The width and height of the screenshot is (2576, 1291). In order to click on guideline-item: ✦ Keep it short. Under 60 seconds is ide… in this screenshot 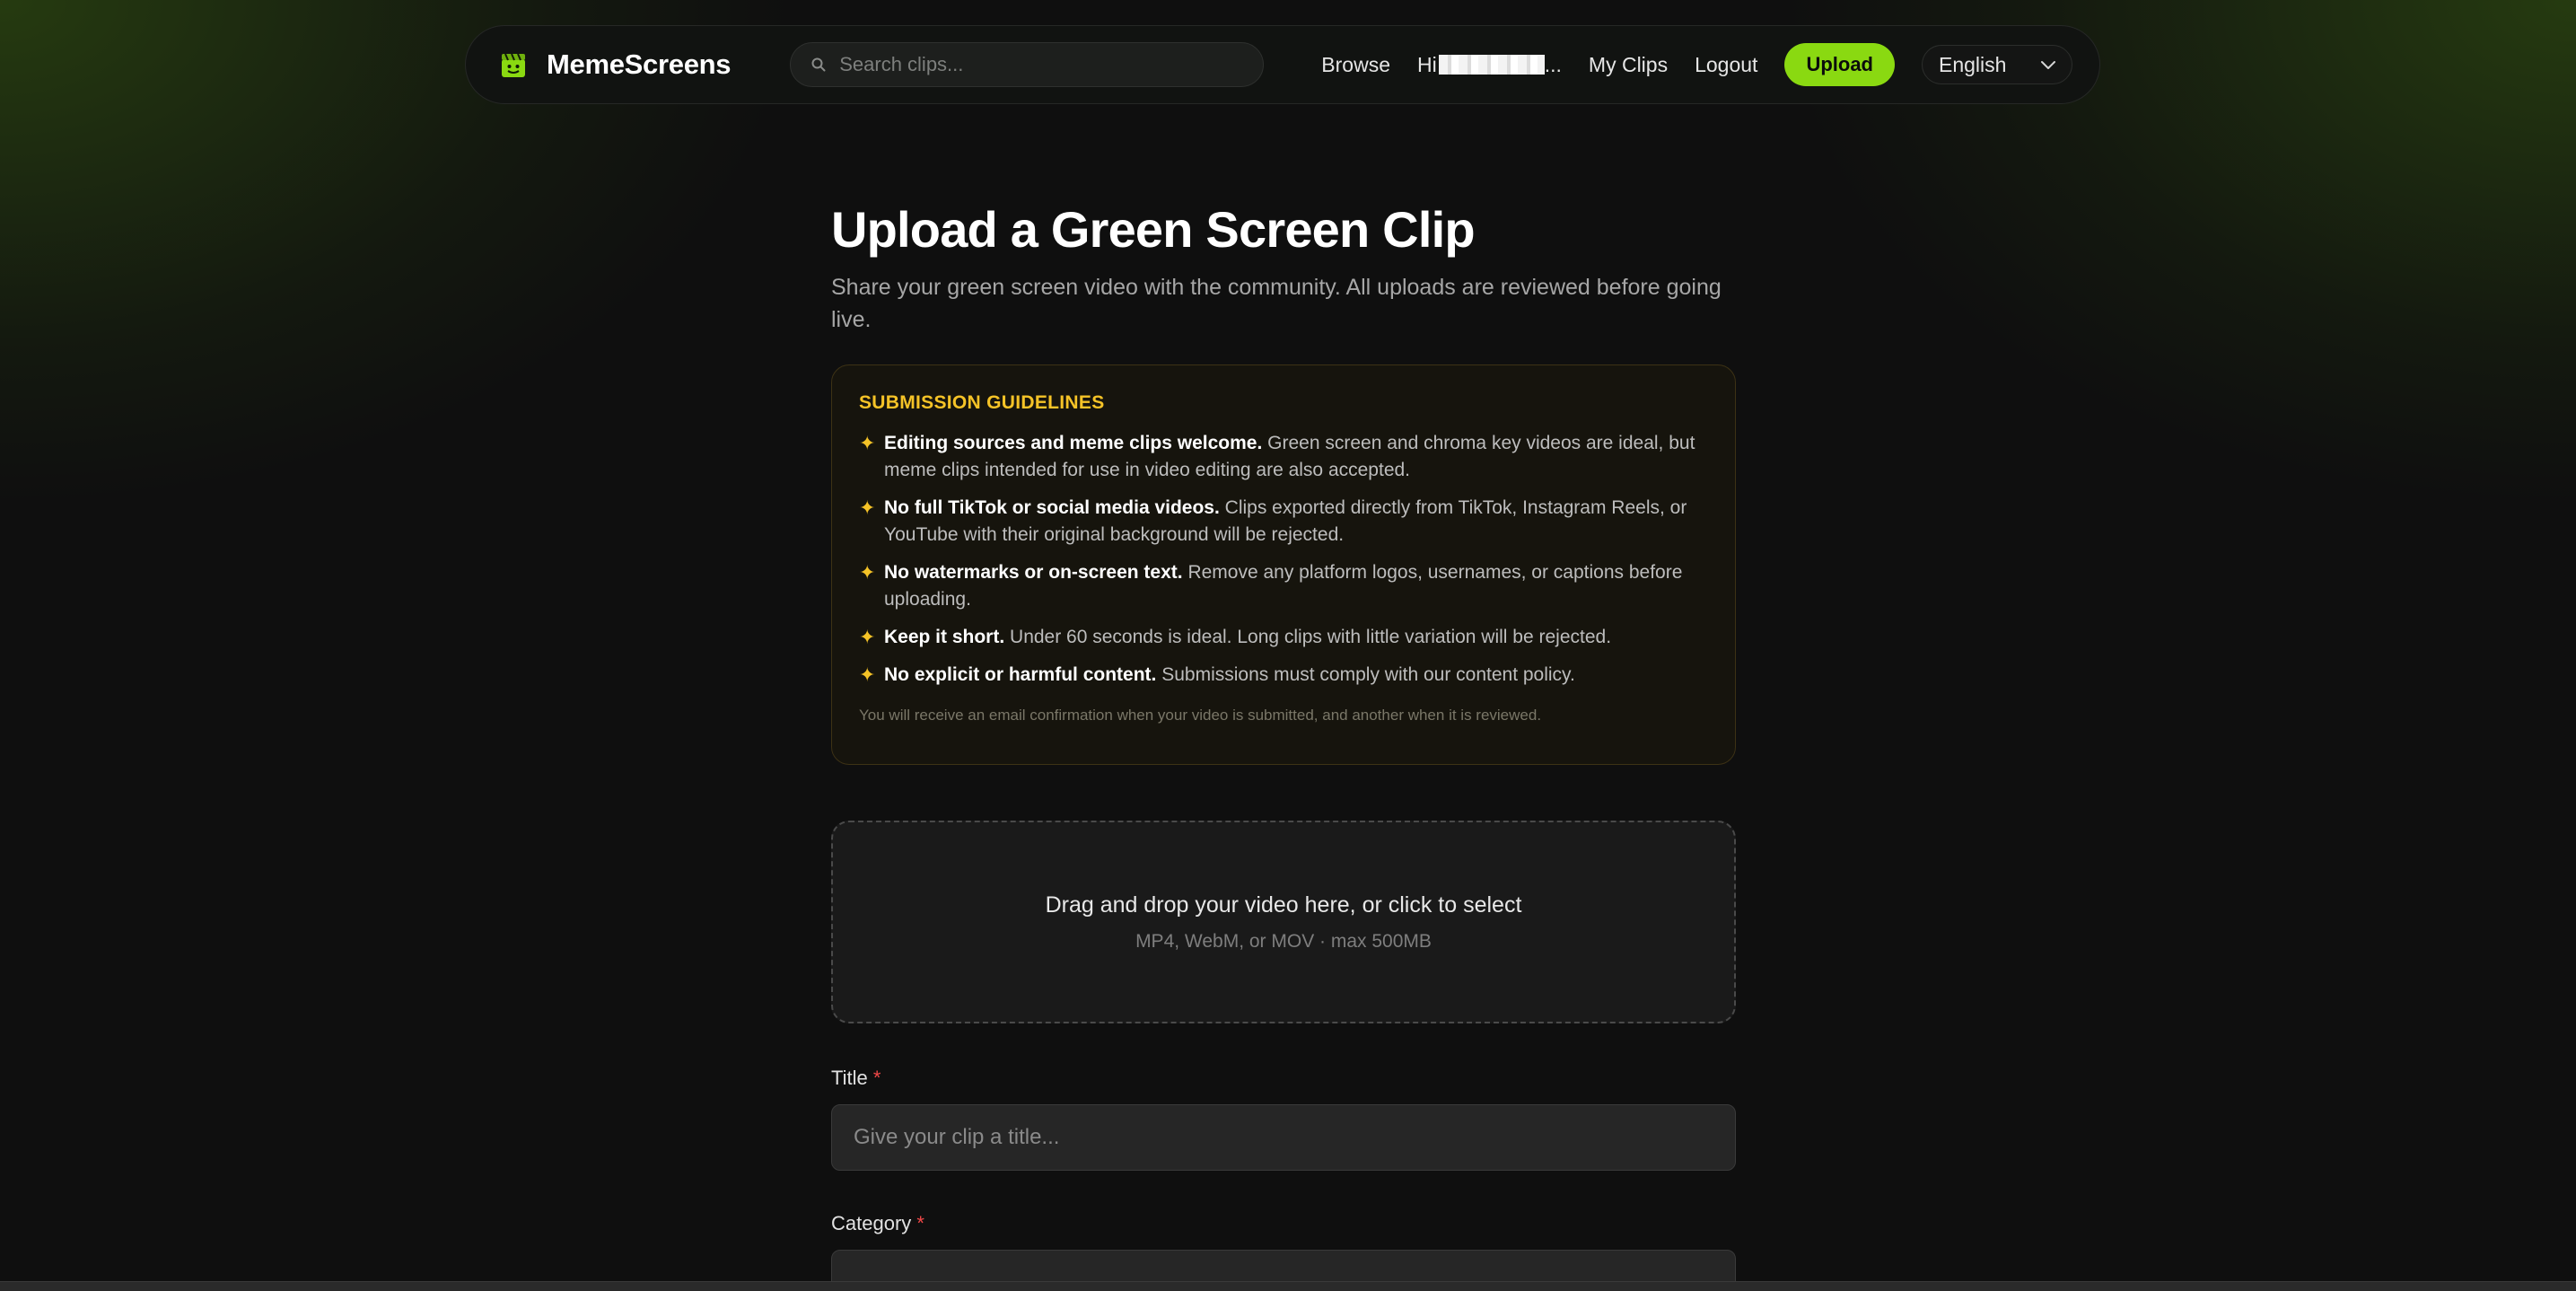, I will do `click(1283, 637)`.